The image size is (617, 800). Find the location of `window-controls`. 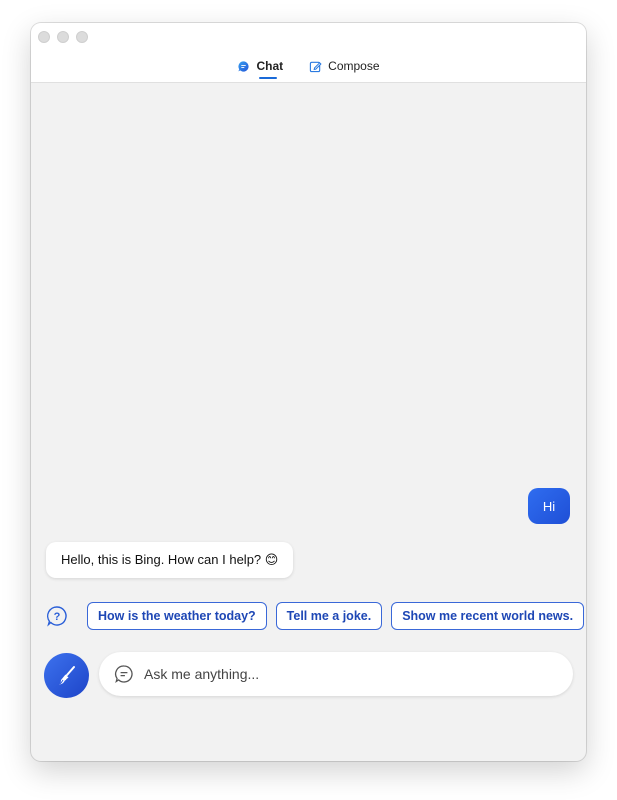

window-controls is located at coordinates (63, 37).